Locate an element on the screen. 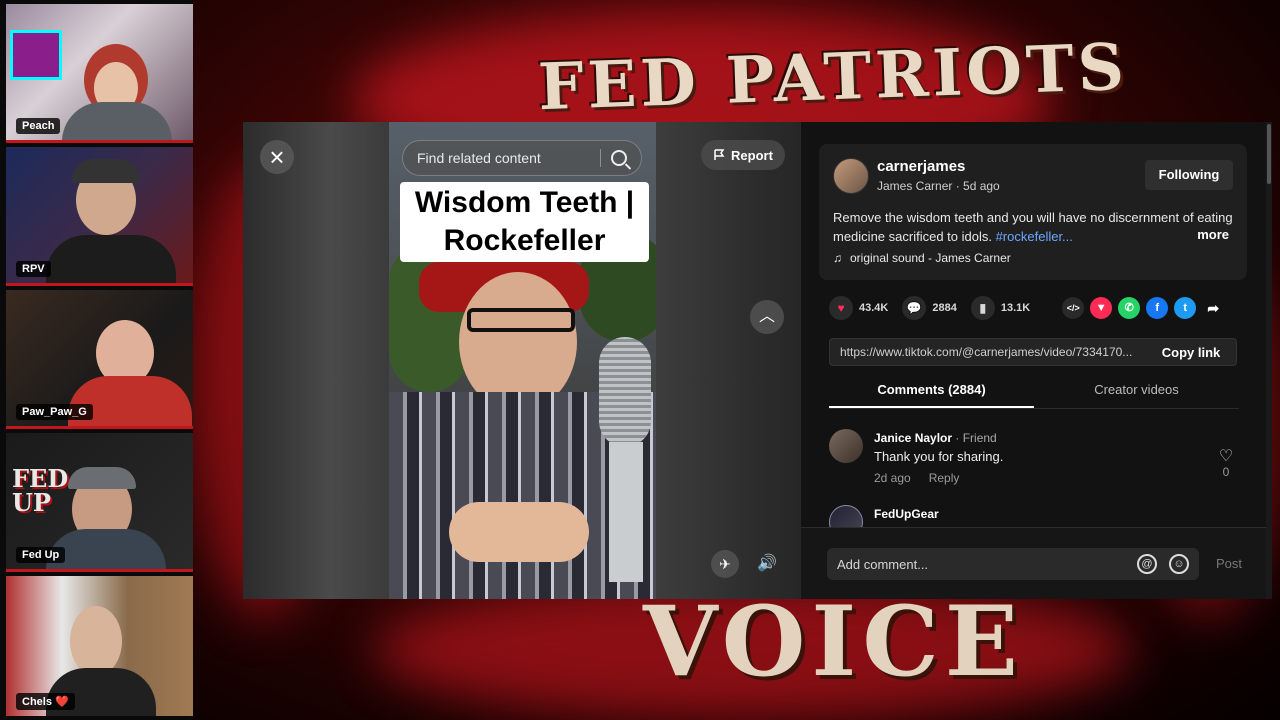 This screenshot has height=720, width=1280. scrollbar-thumb is located at coordinates (1269, 154).